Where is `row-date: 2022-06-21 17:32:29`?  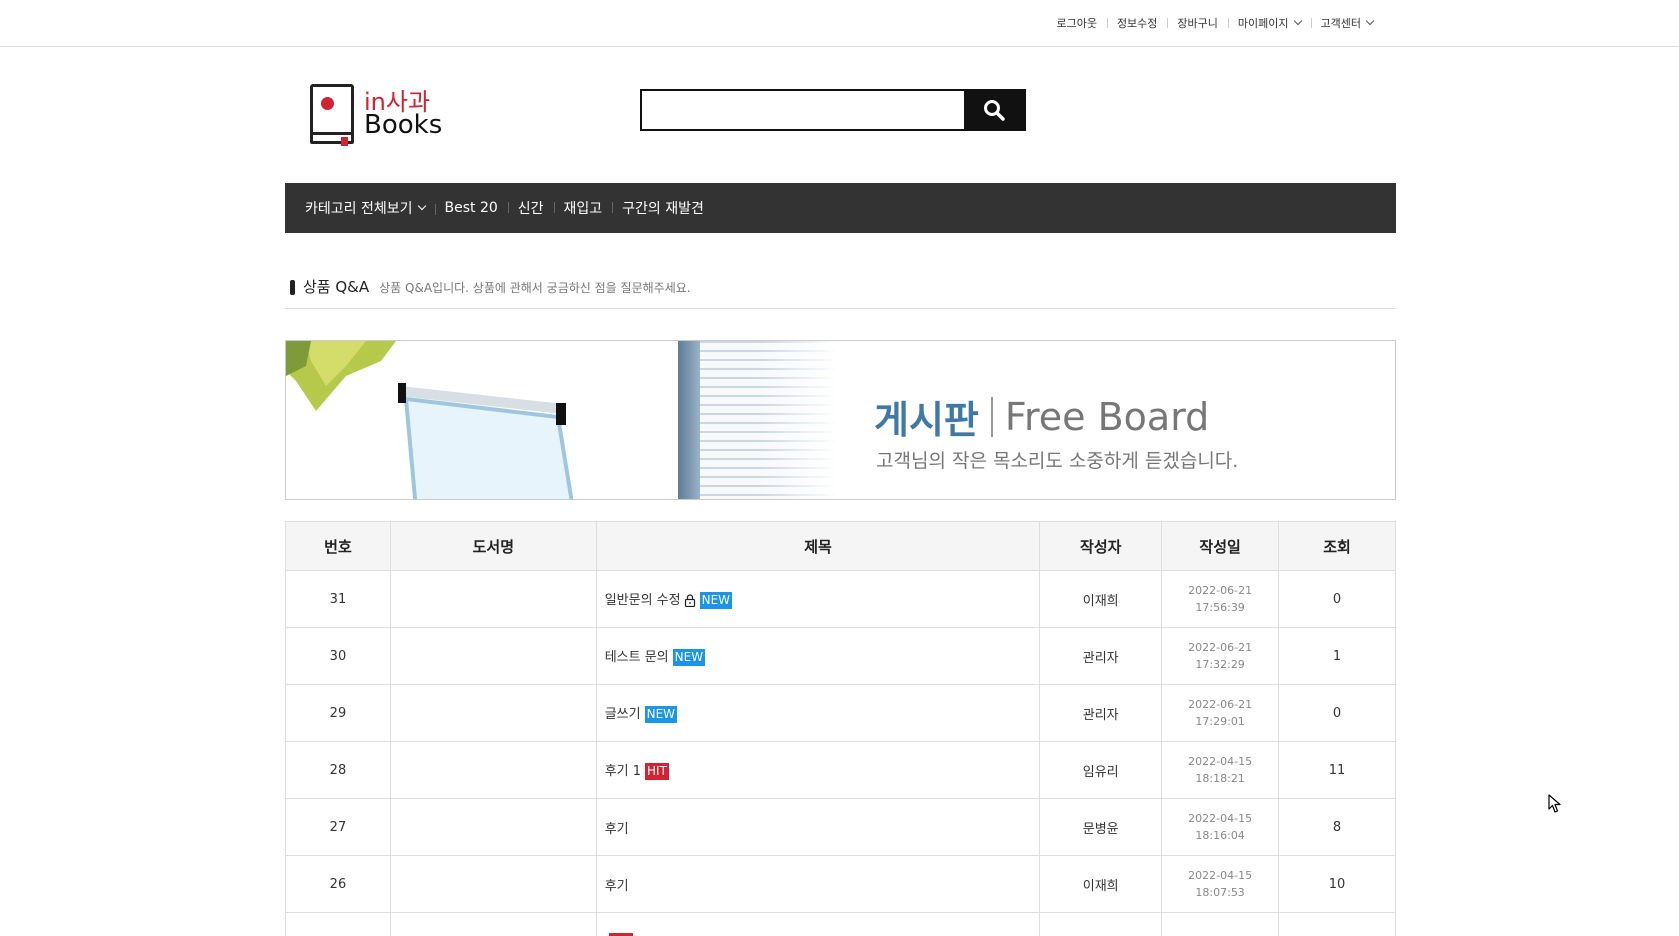
row-date: 2022-06-21 17:32:29 is located at coordinates (1220, 656).